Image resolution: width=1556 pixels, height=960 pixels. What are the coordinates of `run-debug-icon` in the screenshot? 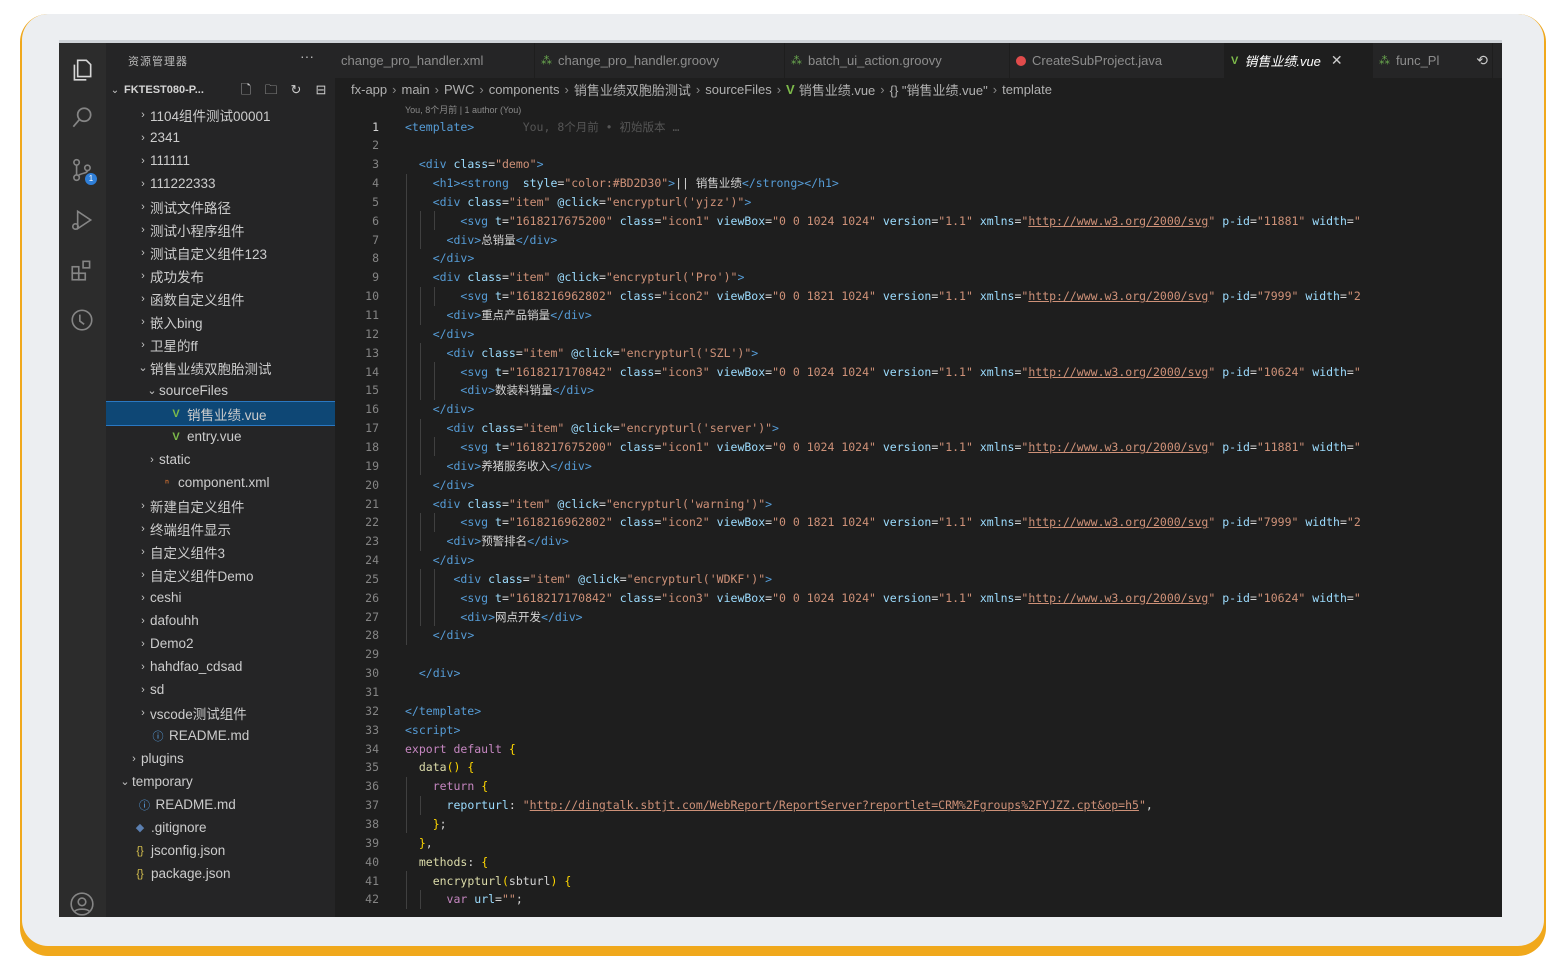 It's located at (82, 220).